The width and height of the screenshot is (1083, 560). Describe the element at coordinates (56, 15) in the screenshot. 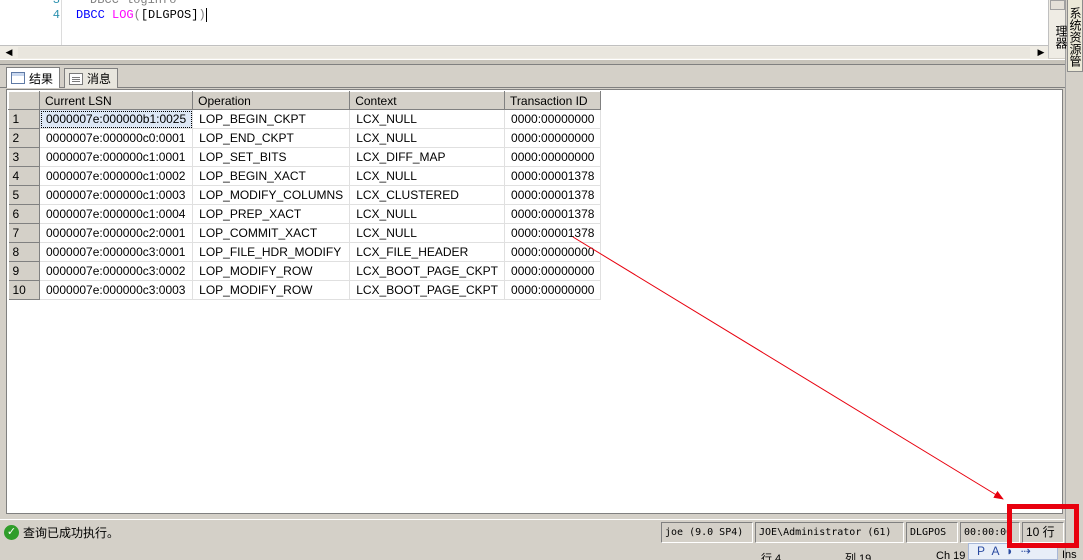

I see `line-number: 4` at that location.